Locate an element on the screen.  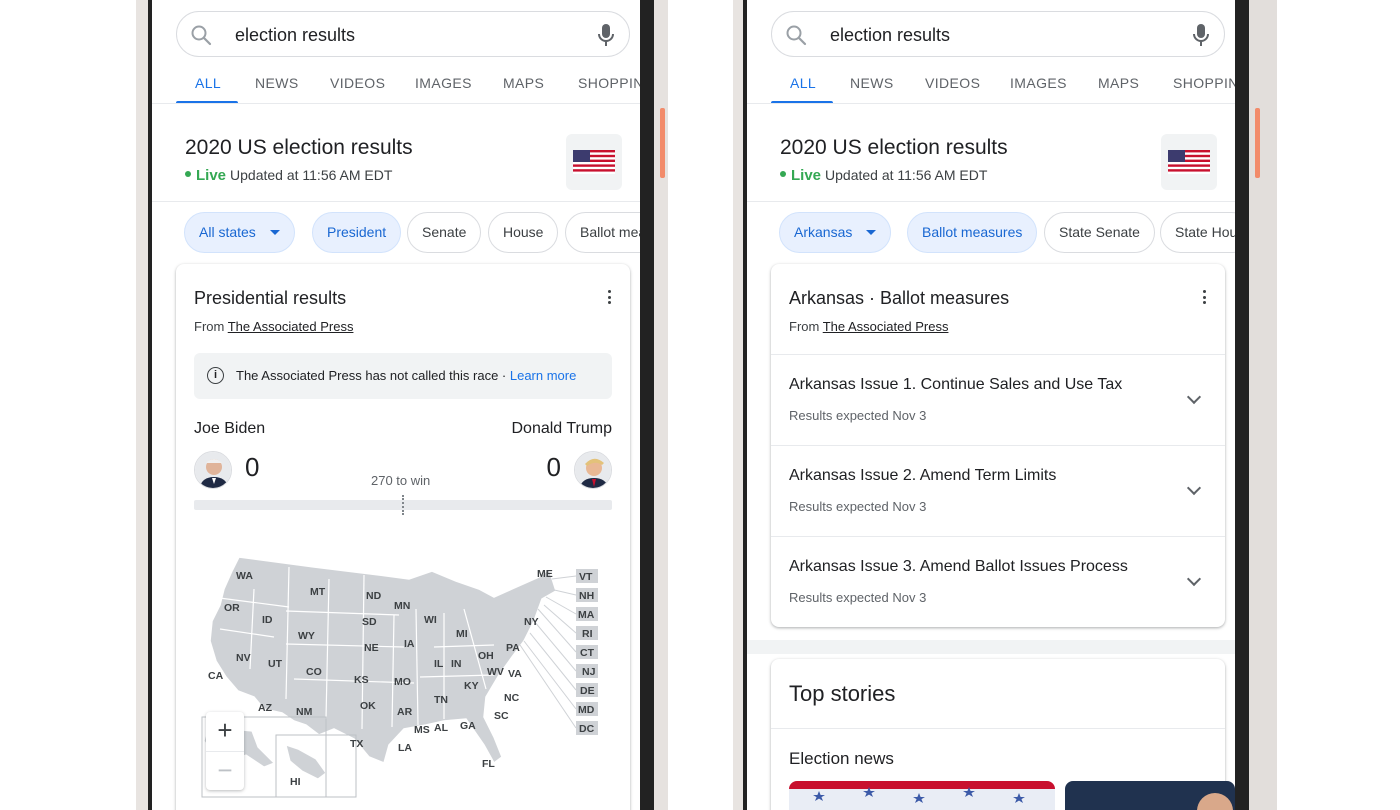
svg-text: WA is located at coordinates (244, 576).